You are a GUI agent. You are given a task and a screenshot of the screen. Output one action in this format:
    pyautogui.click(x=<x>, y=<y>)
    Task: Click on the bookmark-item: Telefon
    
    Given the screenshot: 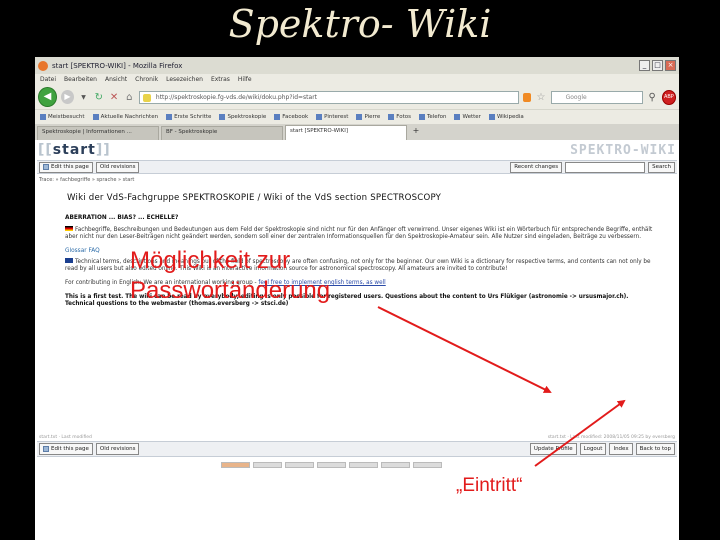 What is the action you would take?
    pyautogui.click(x=432, y=117)
    